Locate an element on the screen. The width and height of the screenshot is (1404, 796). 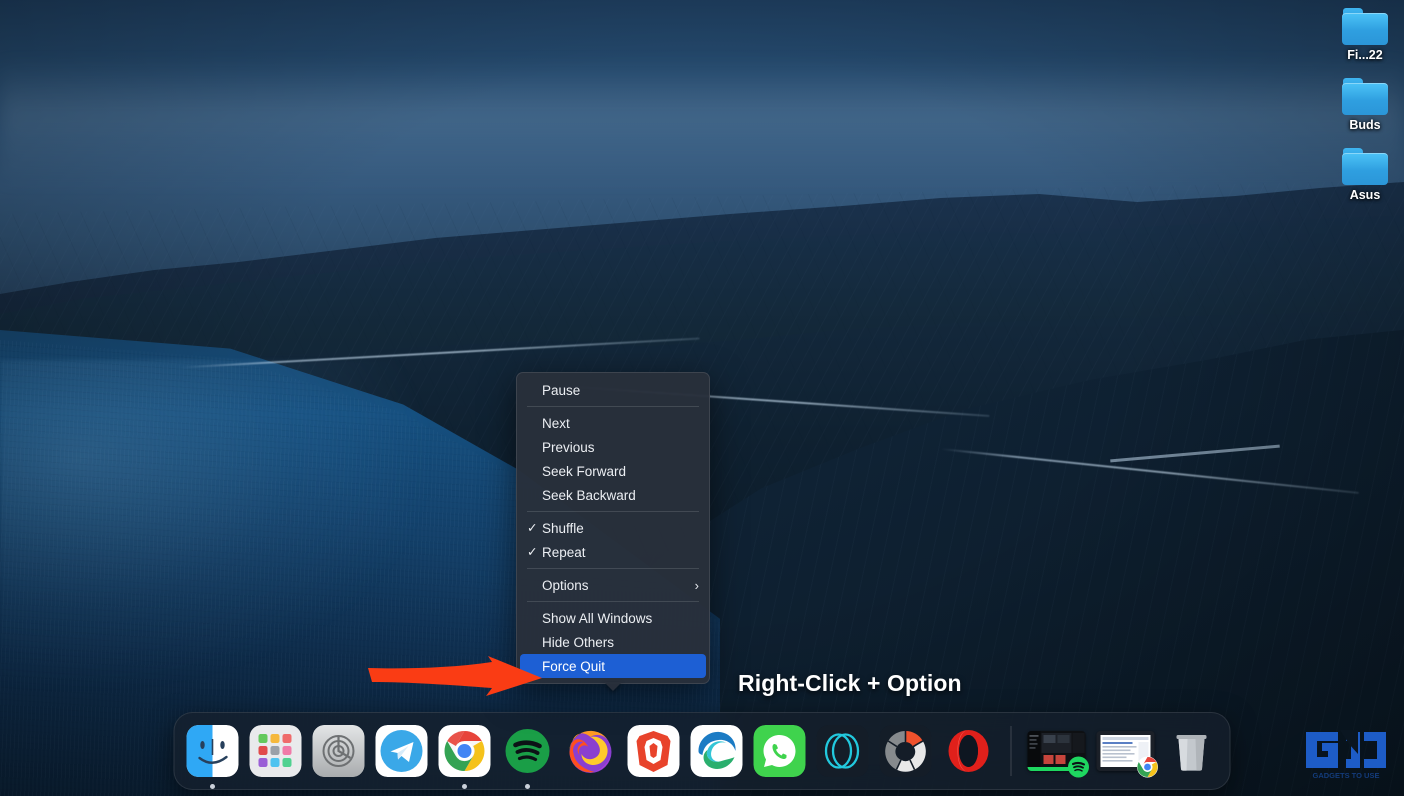
desktop-icon-files: Fi...22 is located at coordinates (1365, 35).